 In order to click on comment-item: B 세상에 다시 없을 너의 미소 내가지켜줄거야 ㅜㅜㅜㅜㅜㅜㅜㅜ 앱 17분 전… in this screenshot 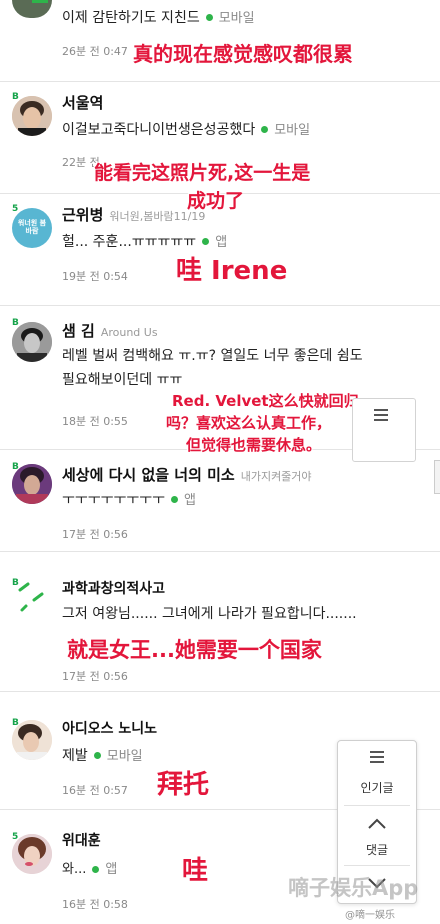, I will do `click(220, 501)`.